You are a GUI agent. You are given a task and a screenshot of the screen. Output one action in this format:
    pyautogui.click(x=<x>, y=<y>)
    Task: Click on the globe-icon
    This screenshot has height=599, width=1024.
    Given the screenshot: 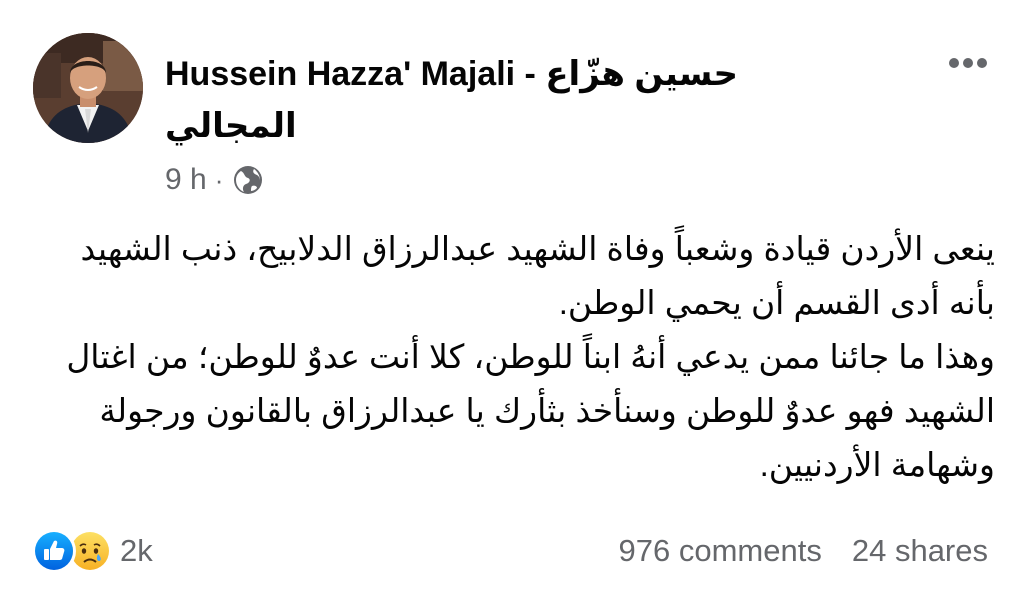 What is the action you would take?
    pyautogui.click(x=248, y=180)
    